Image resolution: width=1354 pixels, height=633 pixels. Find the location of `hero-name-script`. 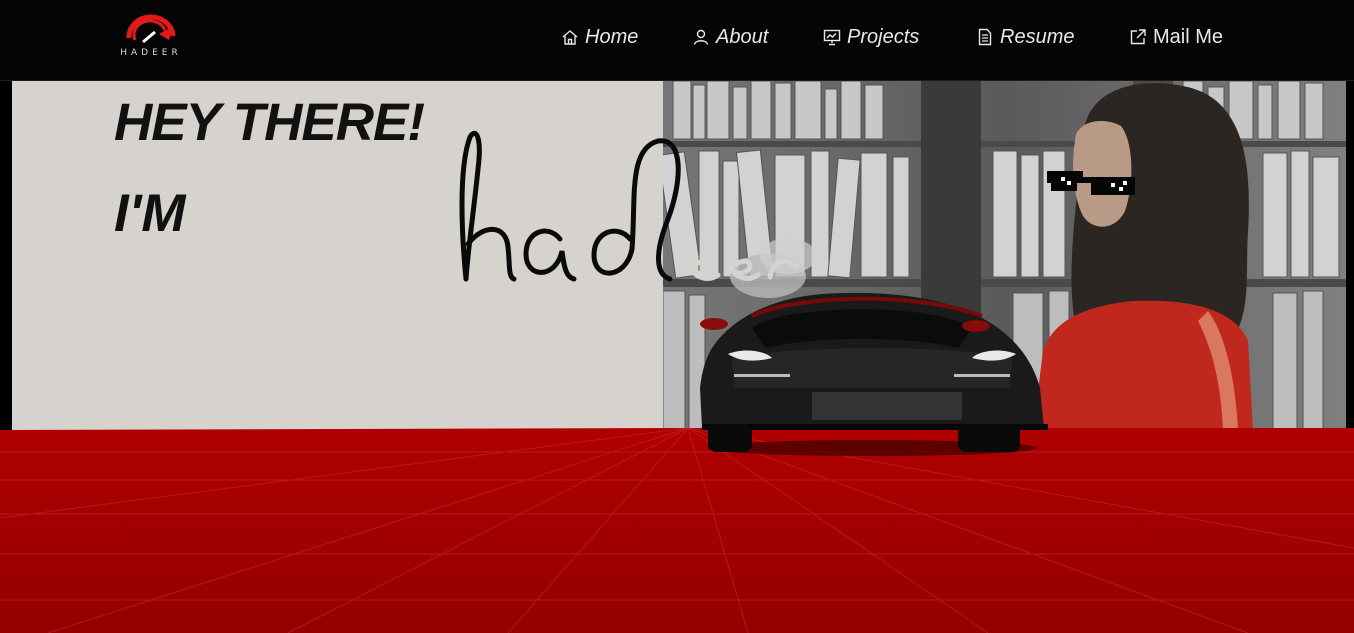

hero-name-script is located at coordinates (641, 206).